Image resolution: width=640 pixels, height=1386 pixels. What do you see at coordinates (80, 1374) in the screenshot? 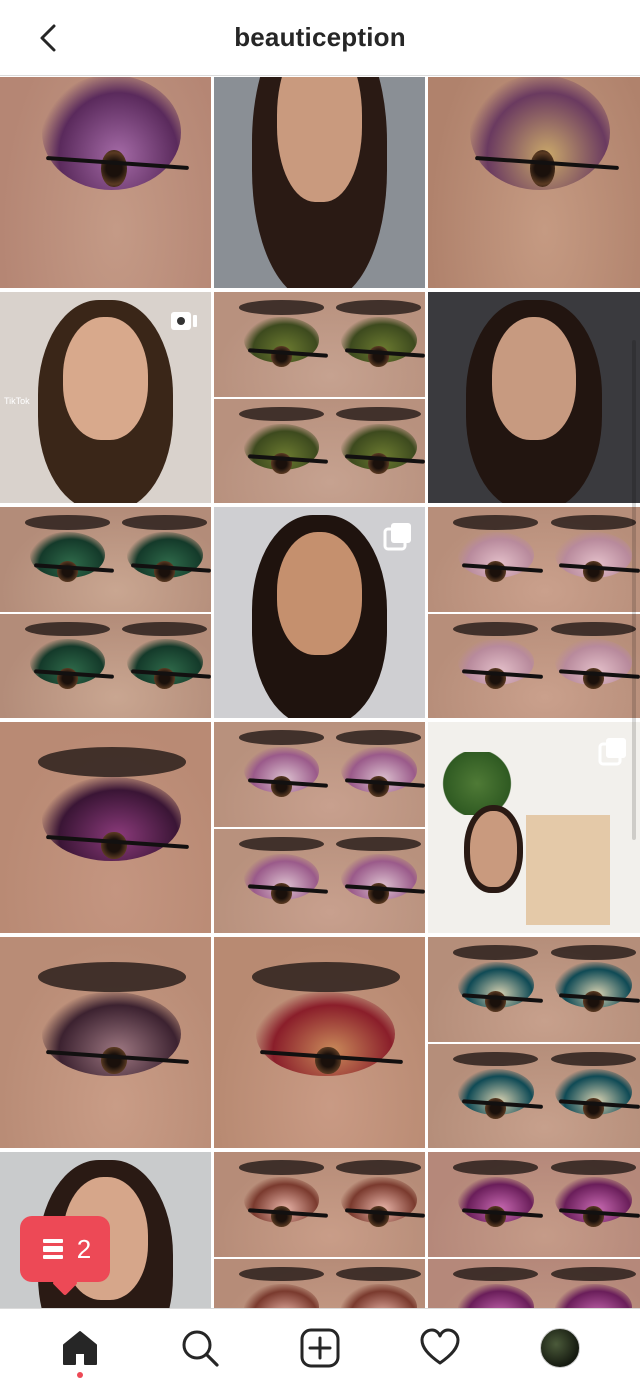
I see `home-active-dot` at bounding box center [80, 1374].